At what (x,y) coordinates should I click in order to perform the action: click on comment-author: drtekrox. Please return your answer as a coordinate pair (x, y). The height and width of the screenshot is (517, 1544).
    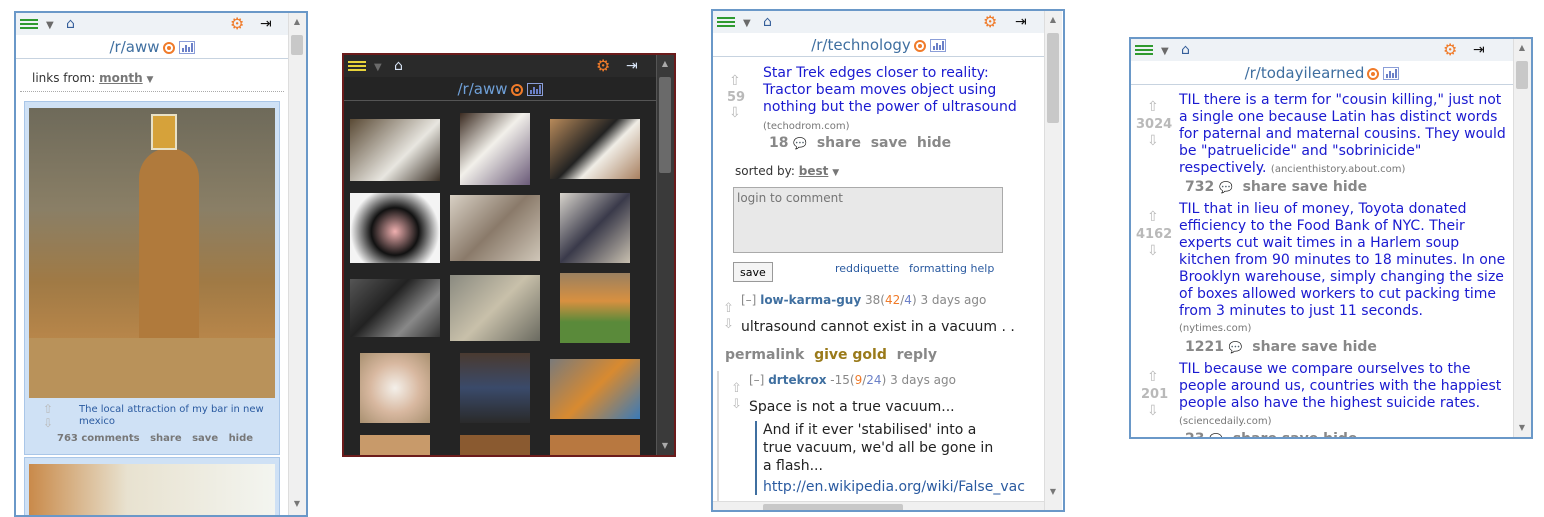
    Looking at the image, I should click on (797, 380).